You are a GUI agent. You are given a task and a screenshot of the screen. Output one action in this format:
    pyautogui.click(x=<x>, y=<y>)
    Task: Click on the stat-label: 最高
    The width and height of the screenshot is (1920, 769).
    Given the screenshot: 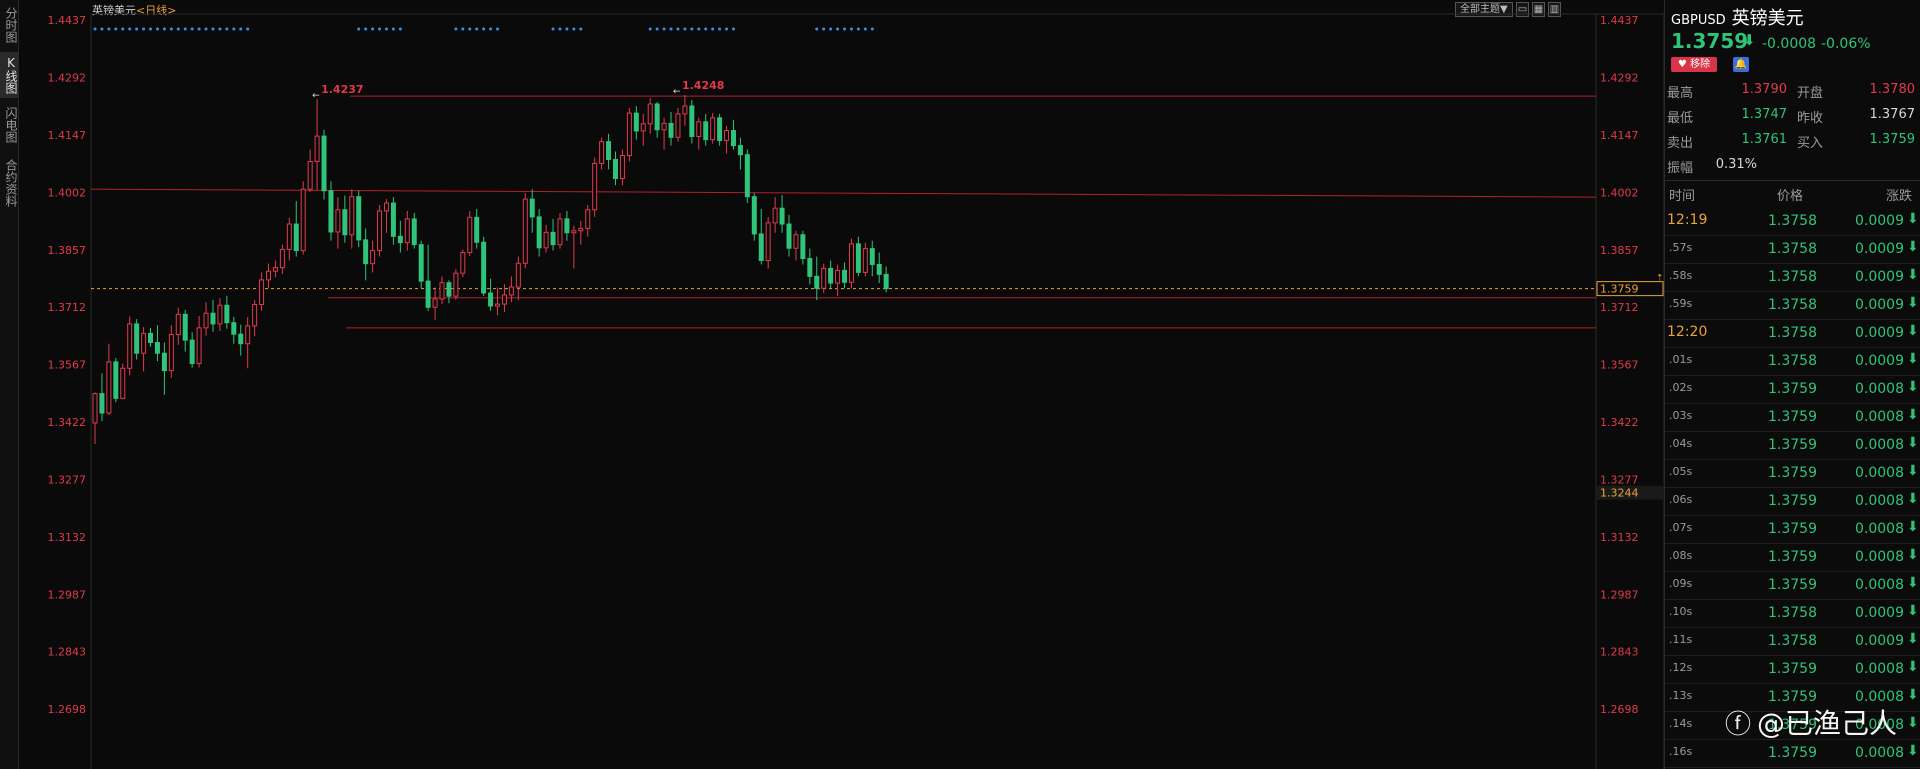 What is the action you would take?
    pyautogui.click(x=1680, y=93)
    